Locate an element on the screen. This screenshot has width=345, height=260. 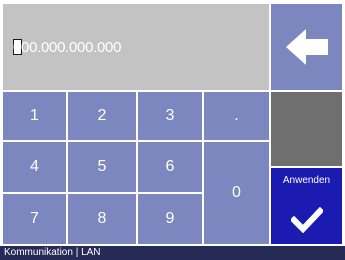
blank-panel is located at coordinates (306, 129).